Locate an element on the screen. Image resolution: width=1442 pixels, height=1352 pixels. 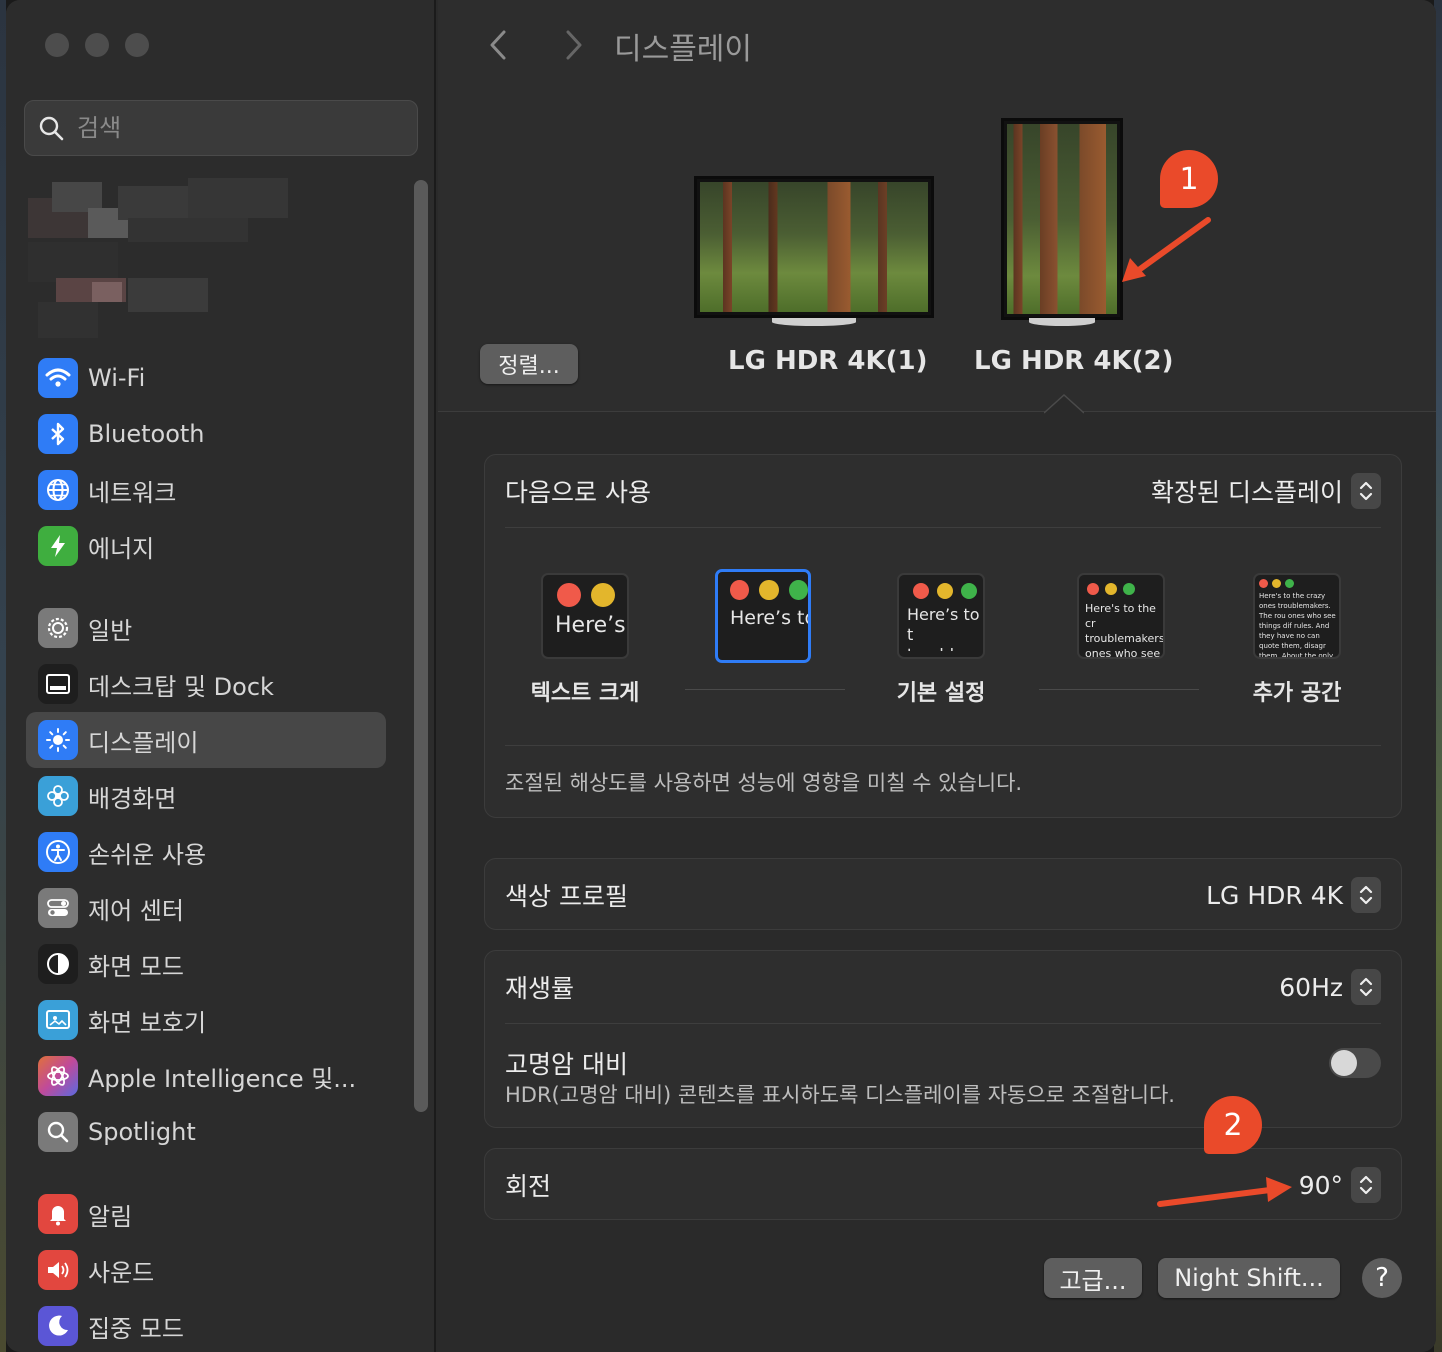
use-as-label: 다음으로 사용 is located at coordinates (578, 492).